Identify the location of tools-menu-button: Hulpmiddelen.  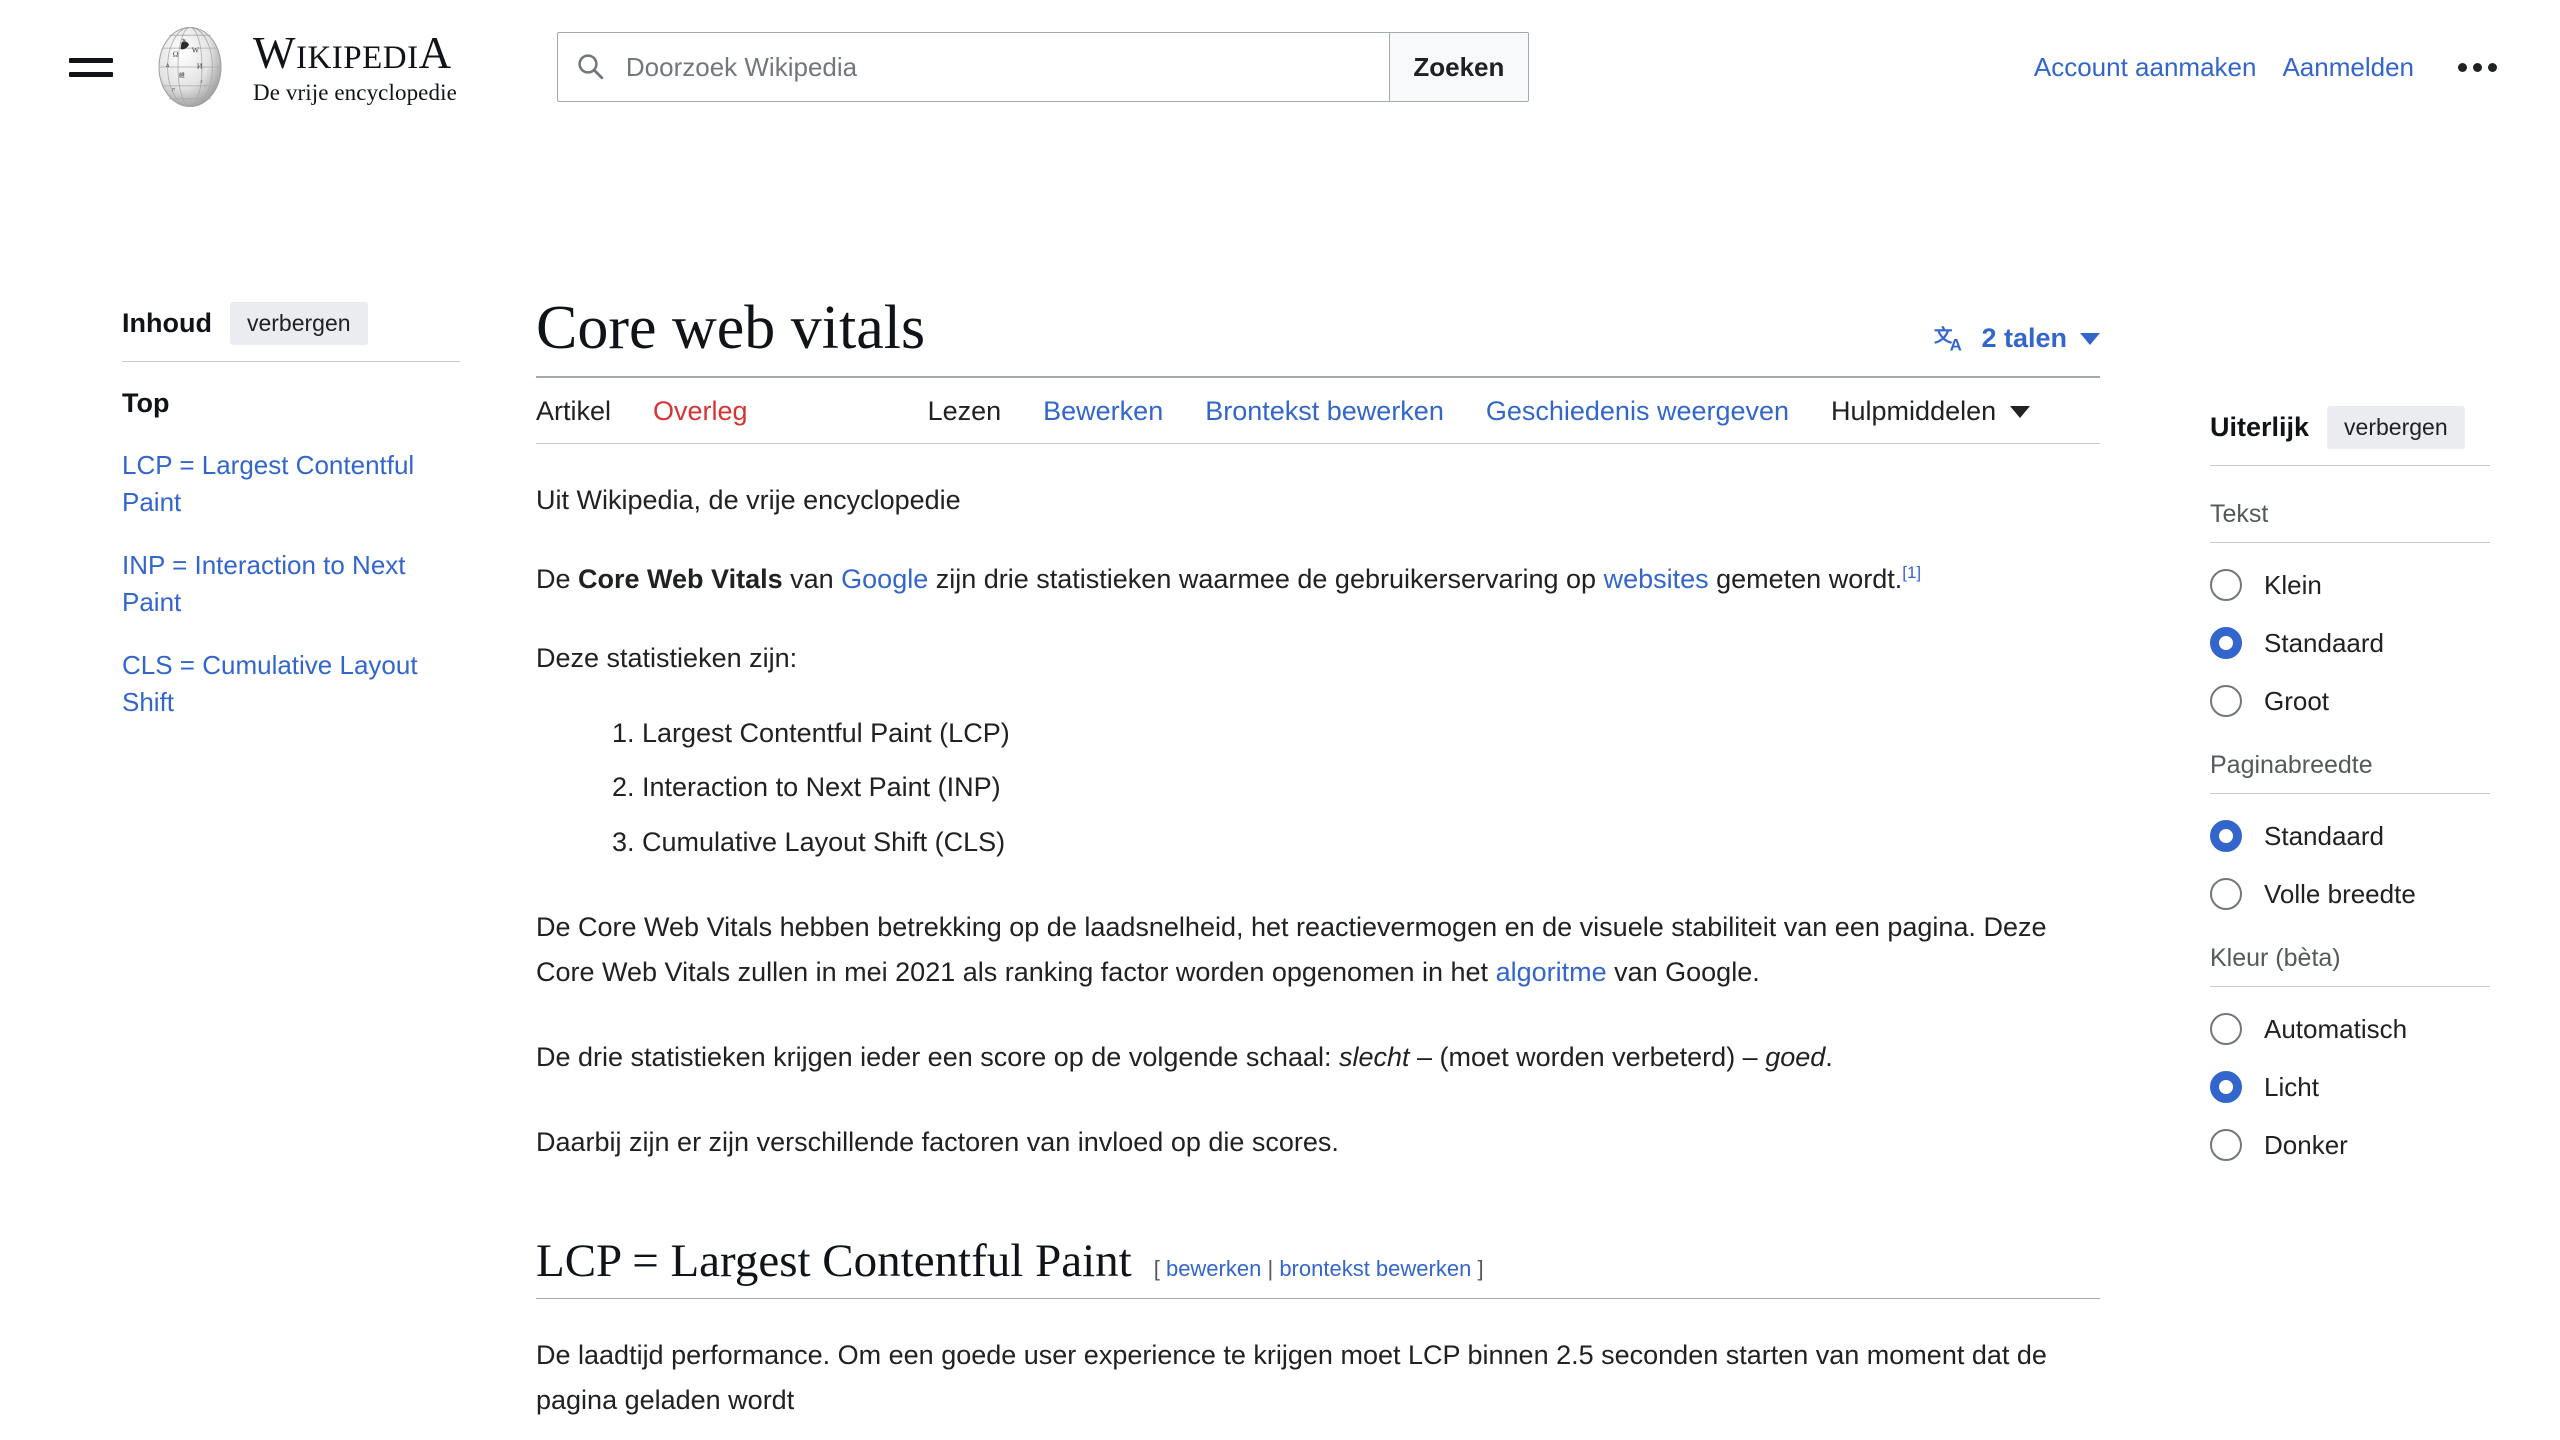
(1931, 411).